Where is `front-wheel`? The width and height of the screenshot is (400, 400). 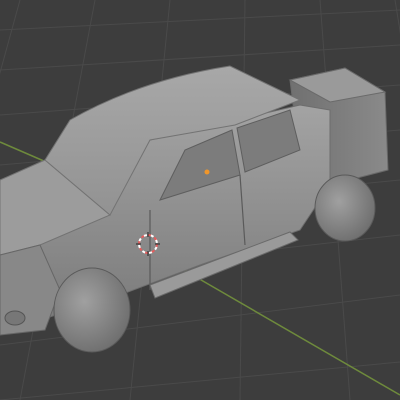
front-wheel is located at coordinates (92, 310).